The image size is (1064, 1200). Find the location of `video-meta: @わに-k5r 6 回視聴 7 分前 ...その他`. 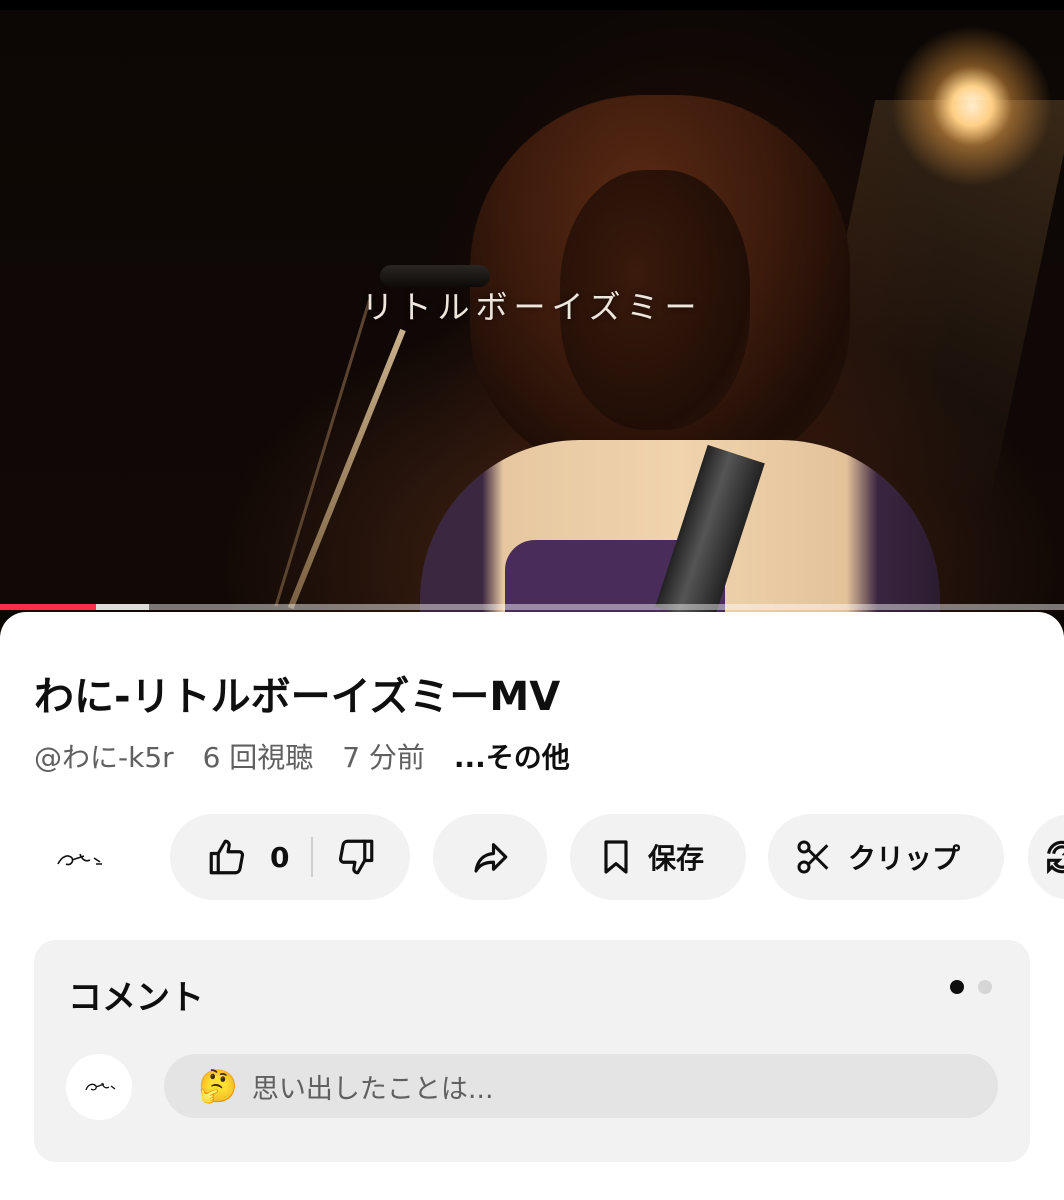

video-meta: @わに-k5r 6 回視聴 7 分前 ...その他 is located at coordinates (312, 756).